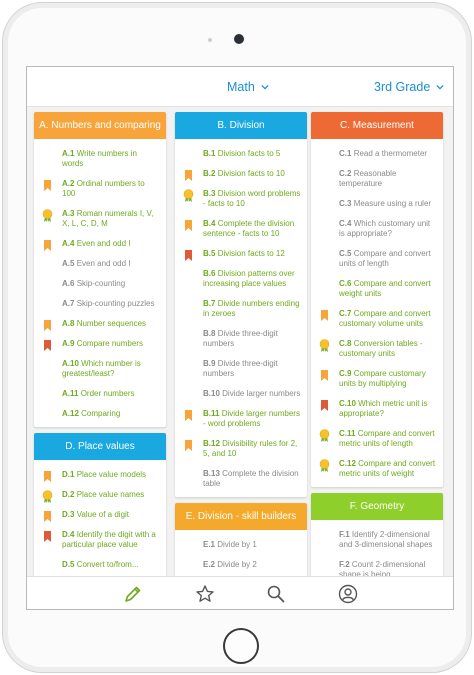 This screenshot has width=474, height=675. I want to click on skill-item: B.12 Divisibility rules for 2, 5, and 10, so click(241, 449).